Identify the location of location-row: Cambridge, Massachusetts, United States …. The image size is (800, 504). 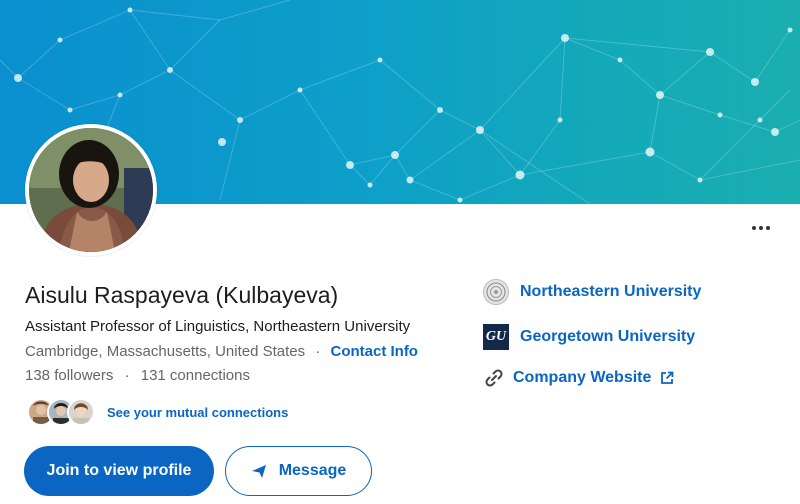
(221, 351).